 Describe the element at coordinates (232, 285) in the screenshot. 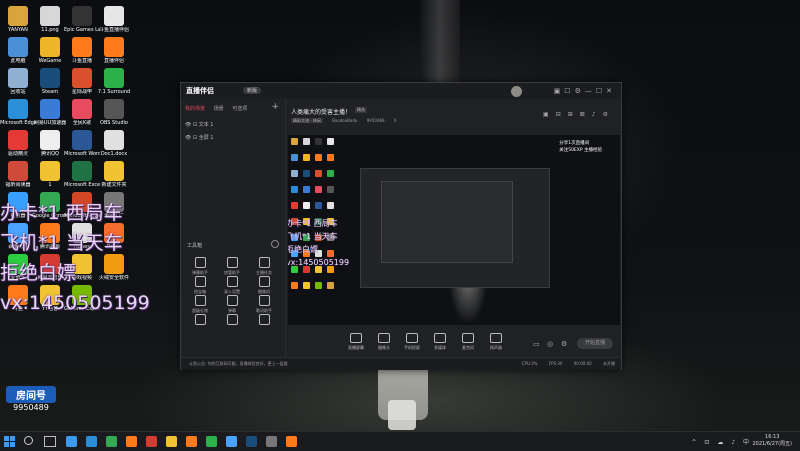

I see `toolbox-item: 录入设置` at that location.